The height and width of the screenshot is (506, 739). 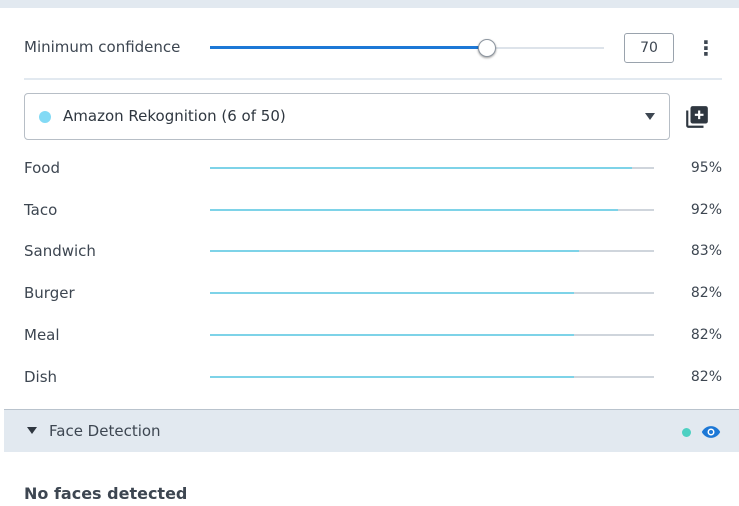 What do you see at coordinates (369, 220) in the screenshot?
I see `label-row: Taco 92%` at bounding box center [369, 220].